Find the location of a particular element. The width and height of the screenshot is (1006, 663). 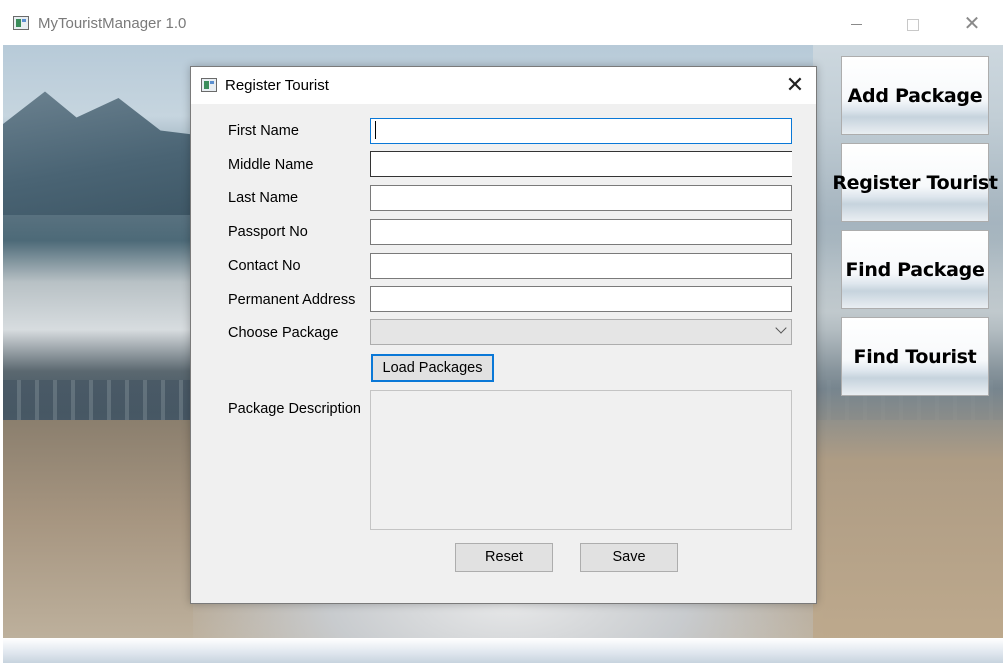

find-tourist-button: Find Tourist is located at coordinates (915, 356).